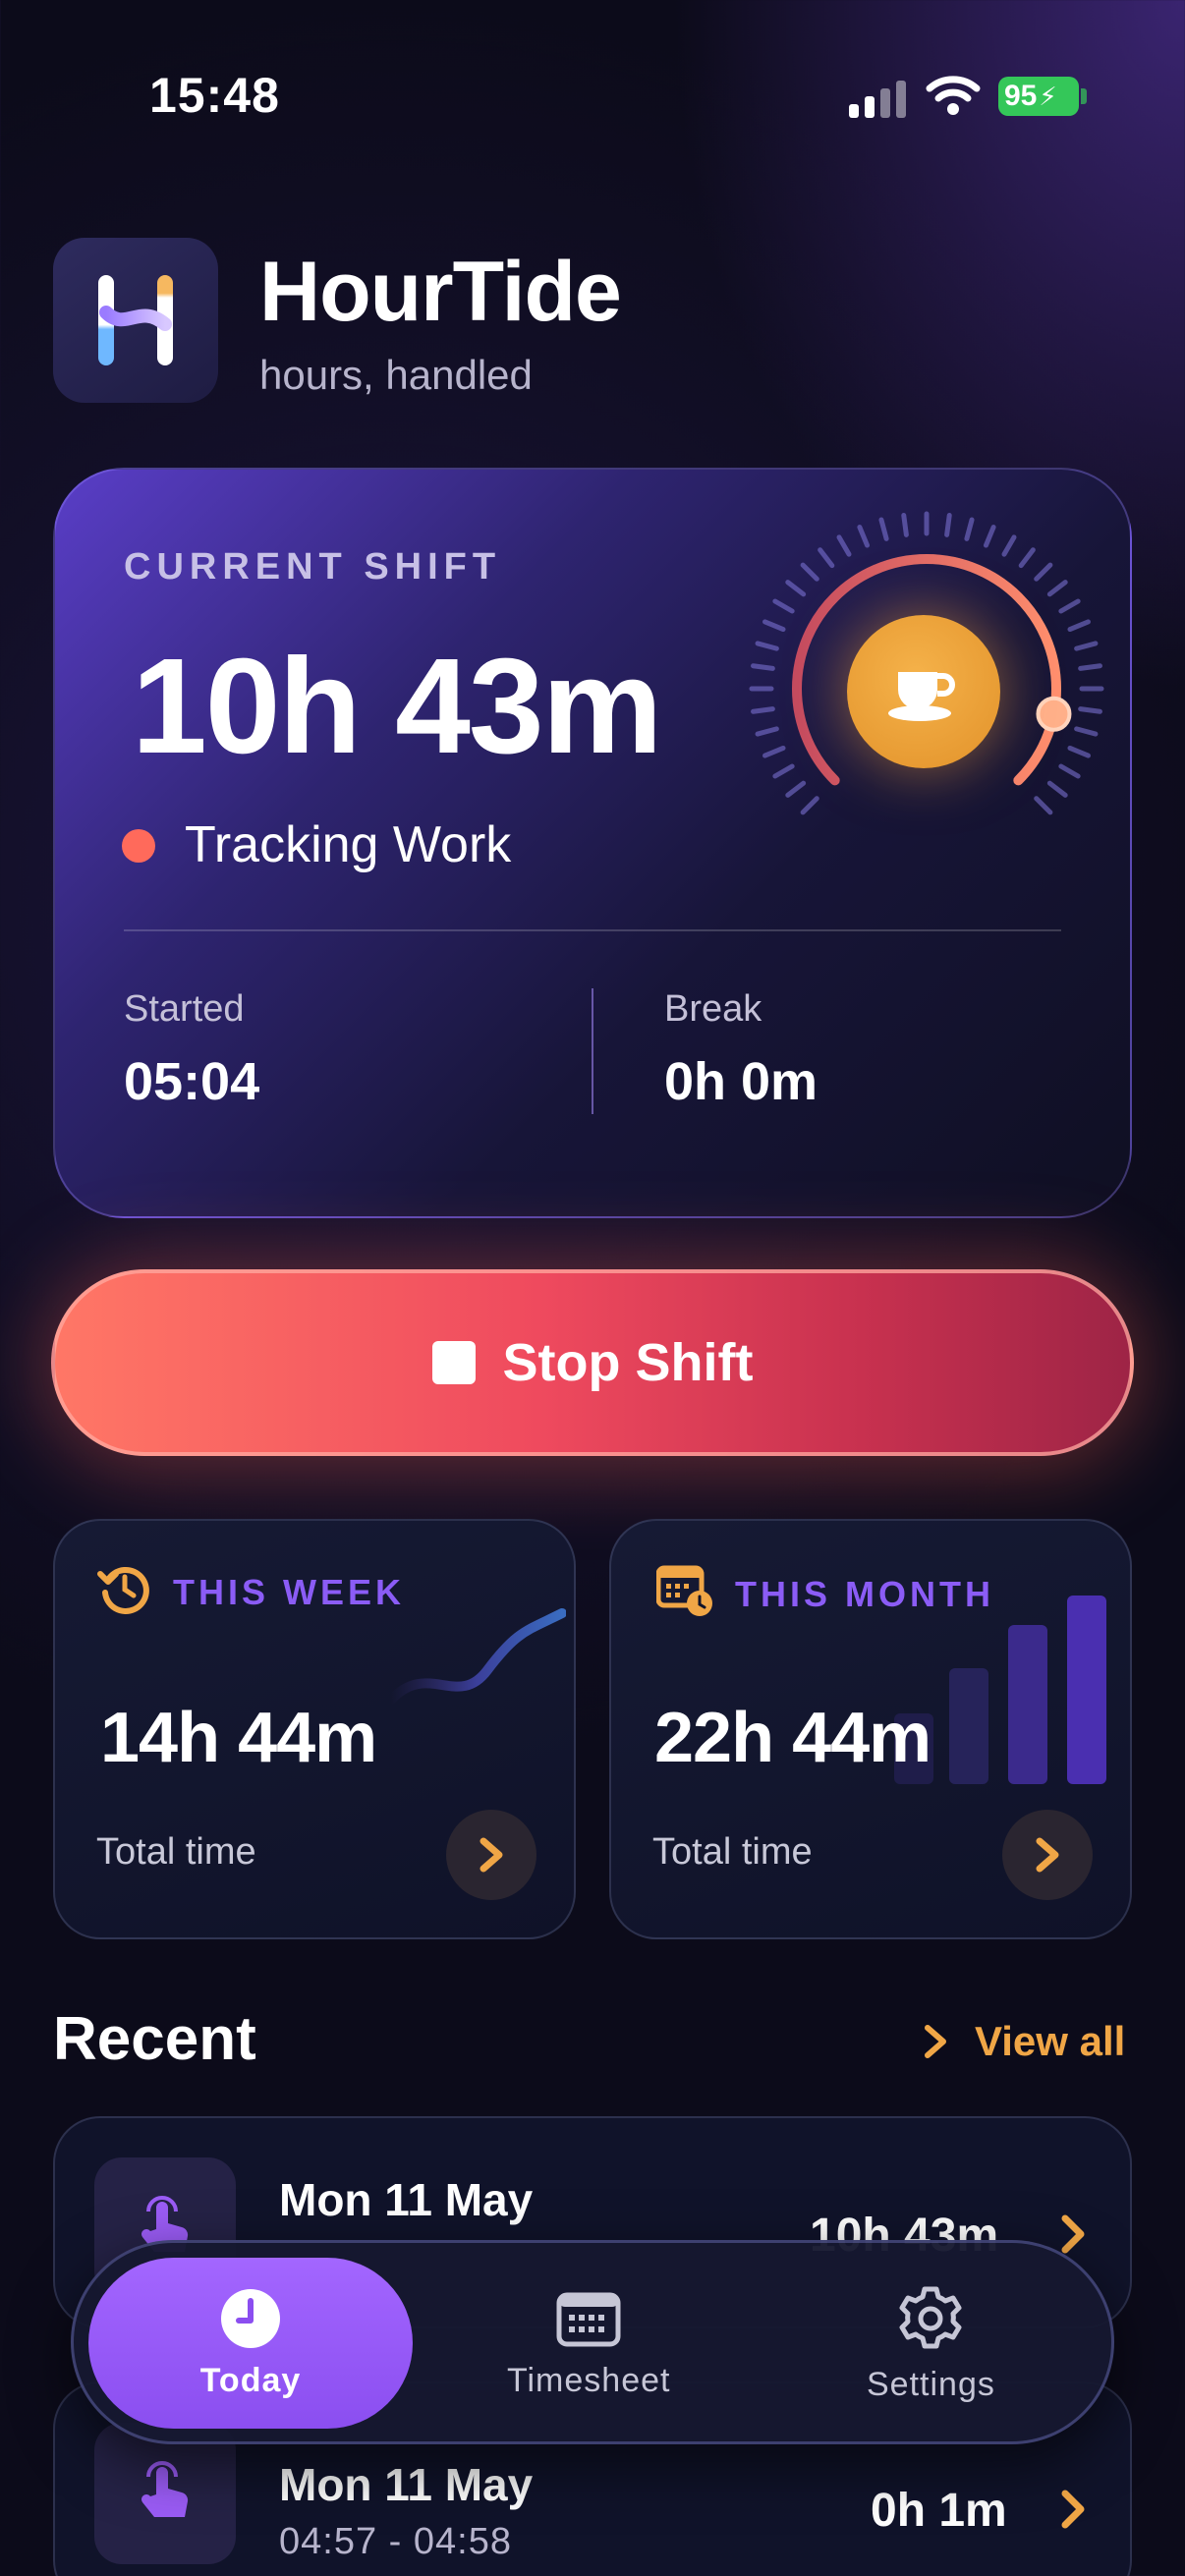  I want to click on started-value: 05:04, so click(192, 1081).